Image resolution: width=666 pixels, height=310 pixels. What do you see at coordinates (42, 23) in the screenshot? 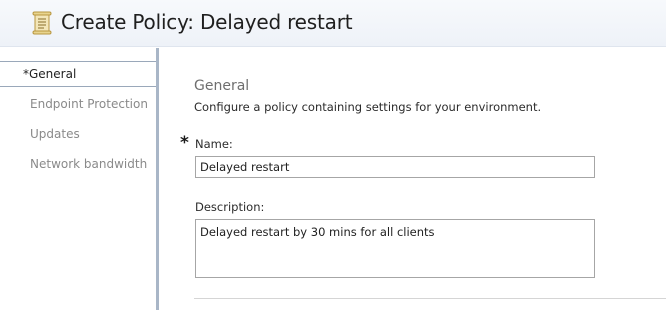
I see `policy-scroll-icon` at bounding box center [42, 23].